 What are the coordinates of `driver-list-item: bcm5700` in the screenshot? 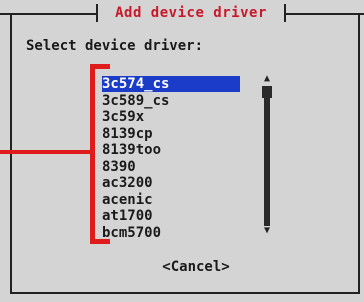 It's located at (131, 233).